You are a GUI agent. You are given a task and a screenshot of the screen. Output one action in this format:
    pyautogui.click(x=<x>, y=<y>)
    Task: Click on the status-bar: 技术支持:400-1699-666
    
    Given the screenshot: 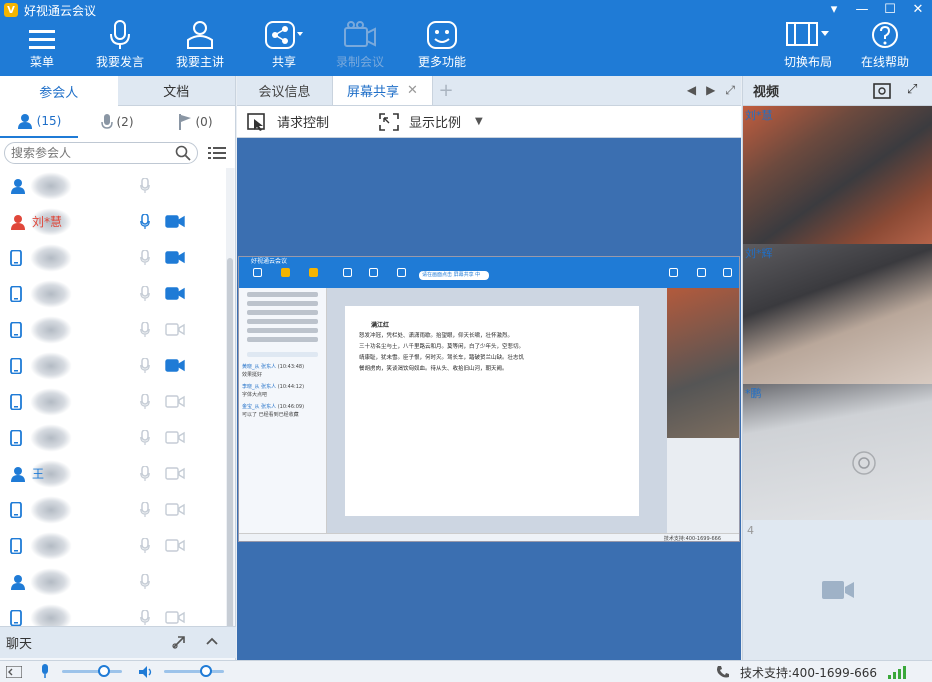 What is the action you would take?
    pyautogui.click(x=466, y=671)
    